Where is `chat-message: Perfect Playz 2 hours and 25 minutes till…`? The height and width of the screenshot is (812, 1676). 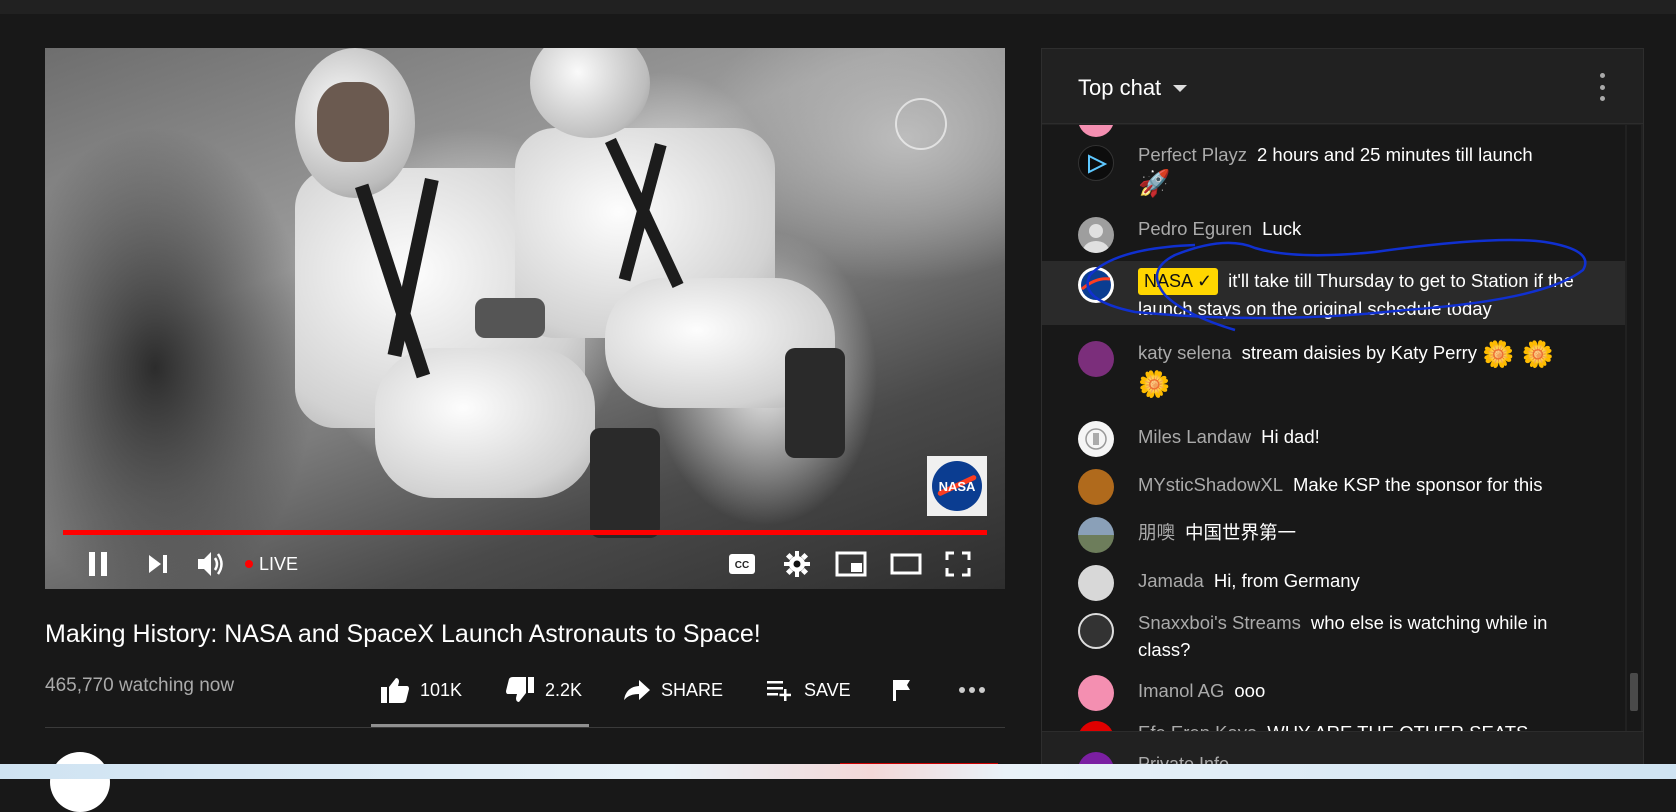 chat-message: Perfect Playz 2 hours and 25 minutes till… is located at coordinates (1333, 171).